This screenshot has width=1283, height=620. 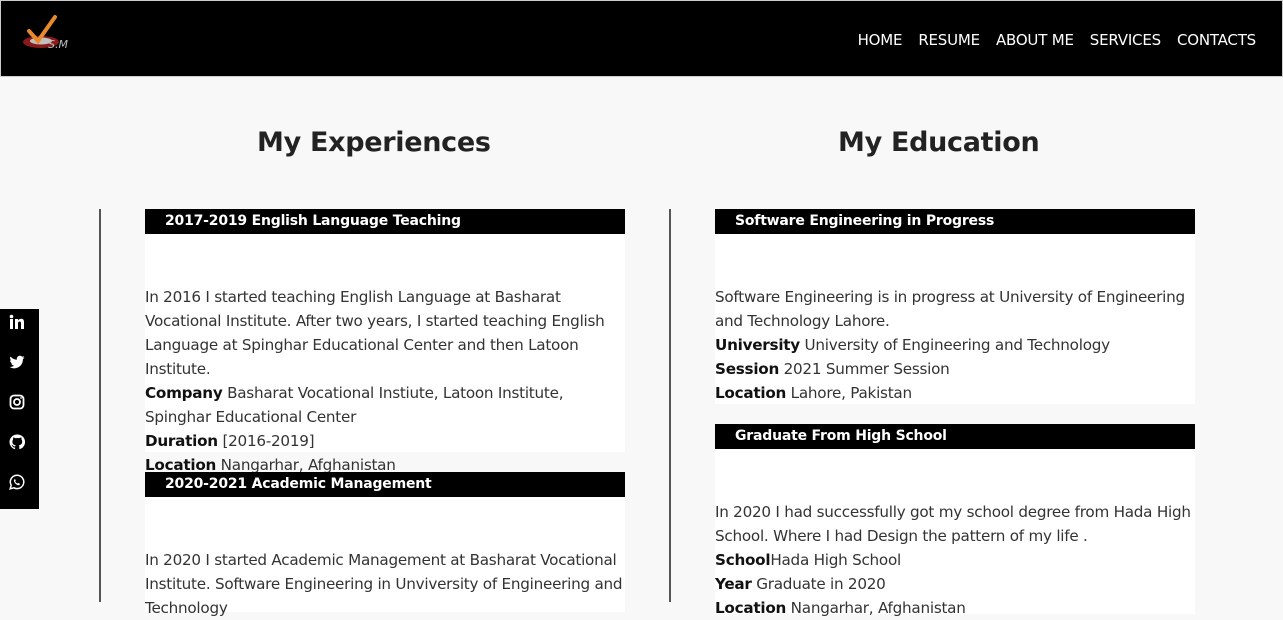 I want to click on main-nav: HOME RESUME ABOUT ME SERVICES CONTACTS, so click(x=1057, y=40).